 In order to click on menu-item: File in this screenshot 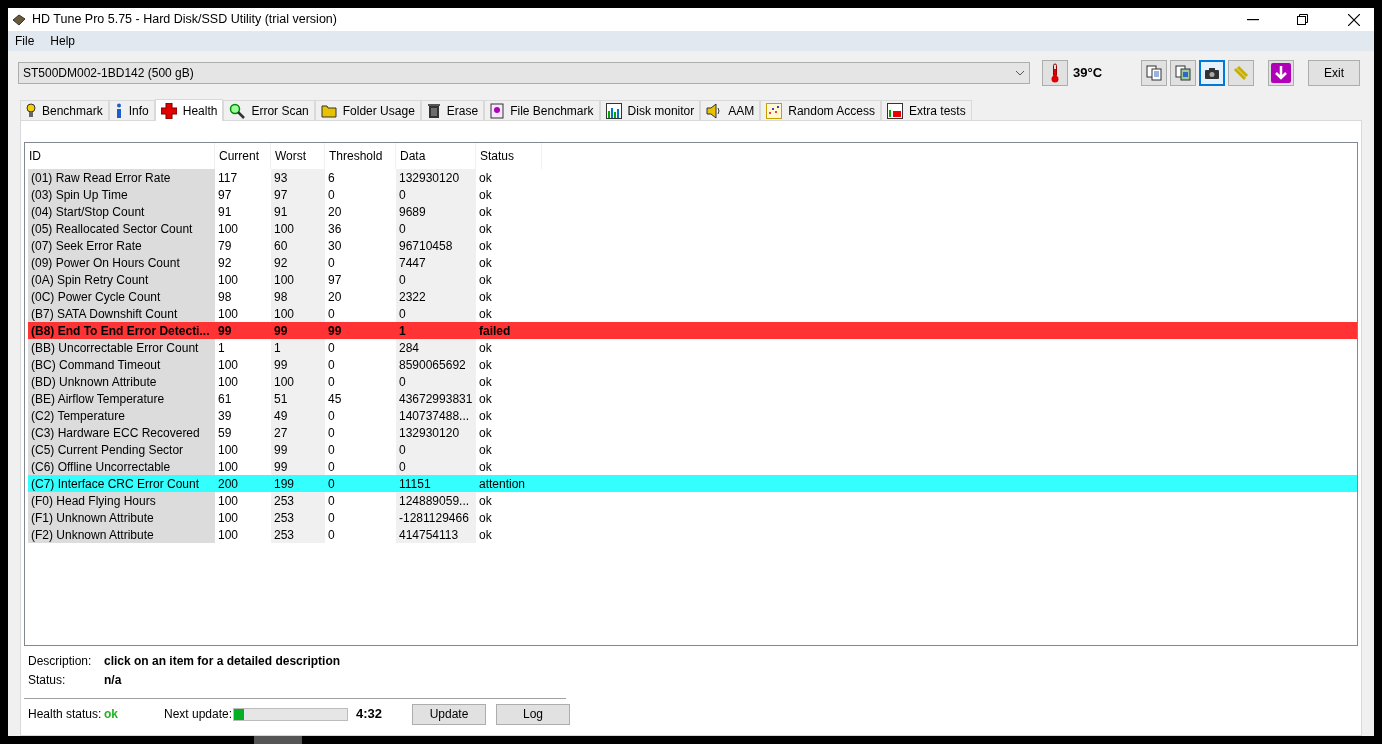, I will do `click(25, 41)`.